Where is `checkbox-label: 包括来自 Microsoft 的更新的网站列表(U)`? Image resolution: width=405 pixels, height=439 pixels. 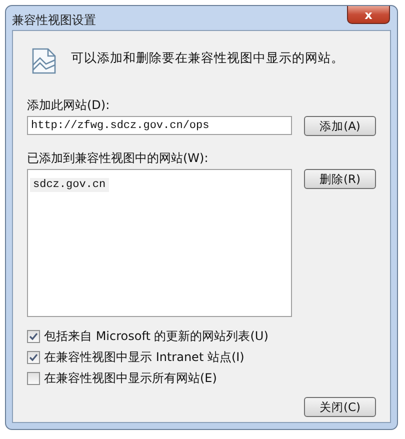
checkbox-label: 包括来自 Microsoft 的更新的网站列表(U) is located at coordinates (156, 336).